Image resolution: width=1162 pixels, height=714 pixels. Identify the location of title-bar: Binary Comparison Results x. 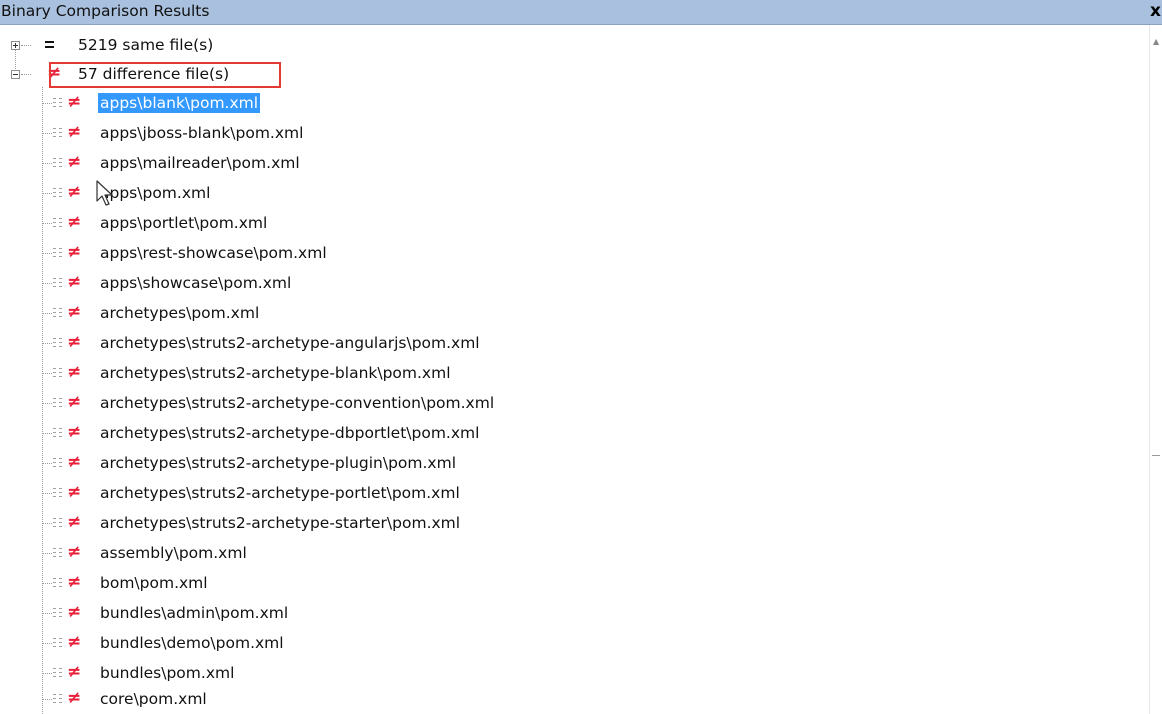
(581, 12).